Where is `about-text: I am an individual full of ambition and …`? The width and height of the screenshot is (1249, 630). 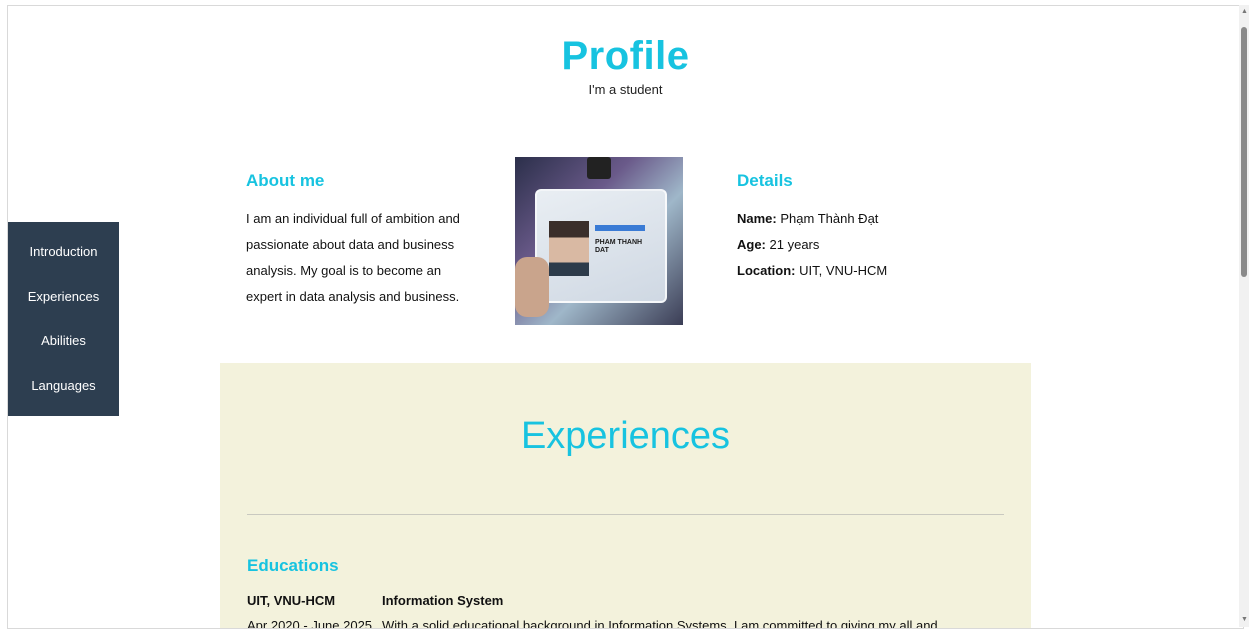 about-text: I am an individual full of ambition and … is located at coordinates (353, 257).